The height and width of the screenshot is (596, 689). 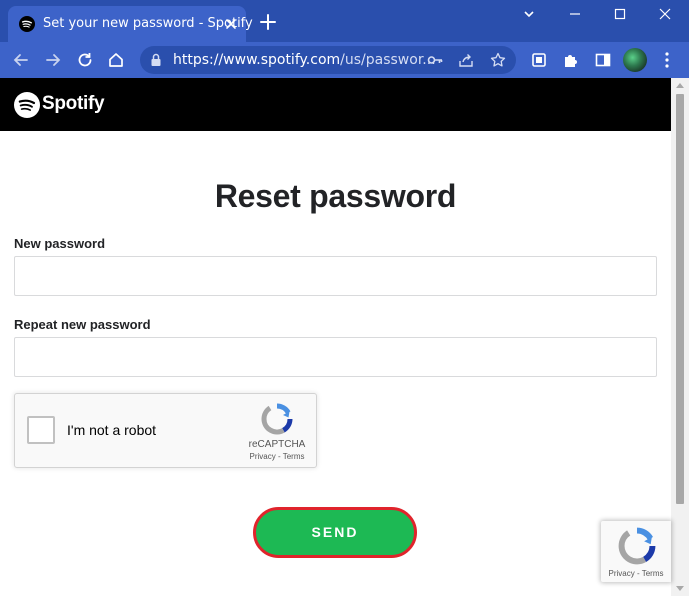 What do you see at coordinates (335, 276) in the screenshot?
I see `new-password-input` at bounding box center [335, 276].